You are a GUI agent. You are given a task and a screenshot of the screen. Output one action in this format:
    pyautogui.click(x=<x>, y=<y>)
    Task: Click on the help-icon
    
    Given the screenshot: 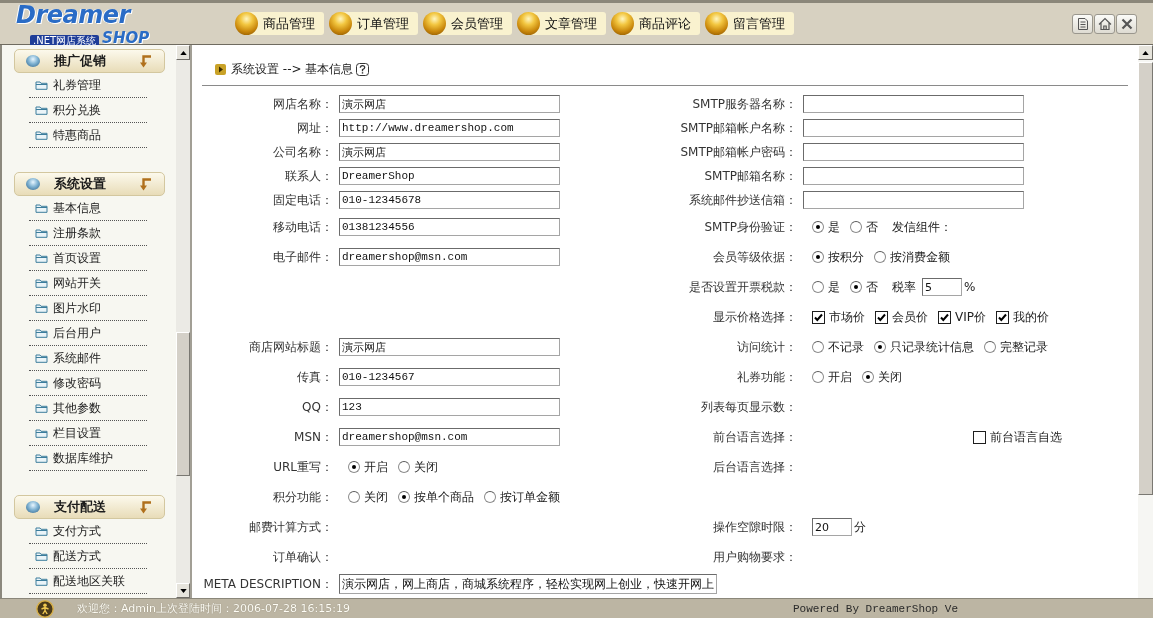 What is the action you would take?
    pyautogui.click(x=363, y=69)
    